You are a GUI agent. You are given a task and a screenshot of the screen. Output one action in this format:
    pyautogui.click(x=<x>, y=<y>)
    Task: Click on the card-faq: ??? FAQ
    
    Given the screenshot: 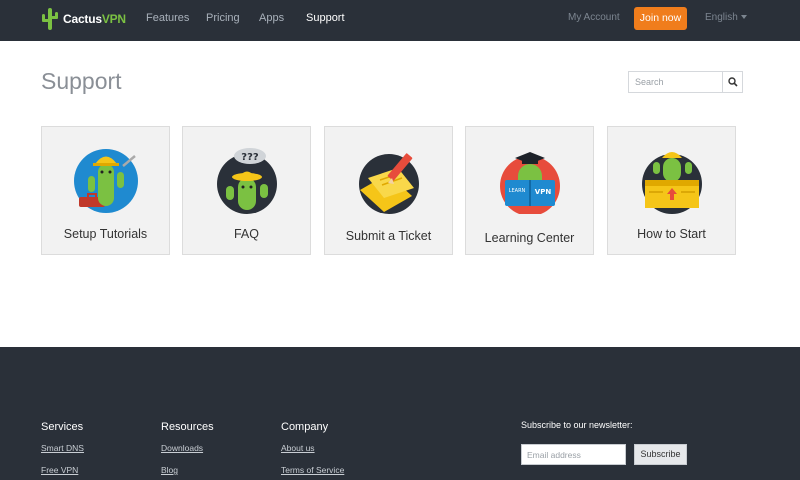 What is the action you would take?
    pyautogui.click(x=246, y=190)
    